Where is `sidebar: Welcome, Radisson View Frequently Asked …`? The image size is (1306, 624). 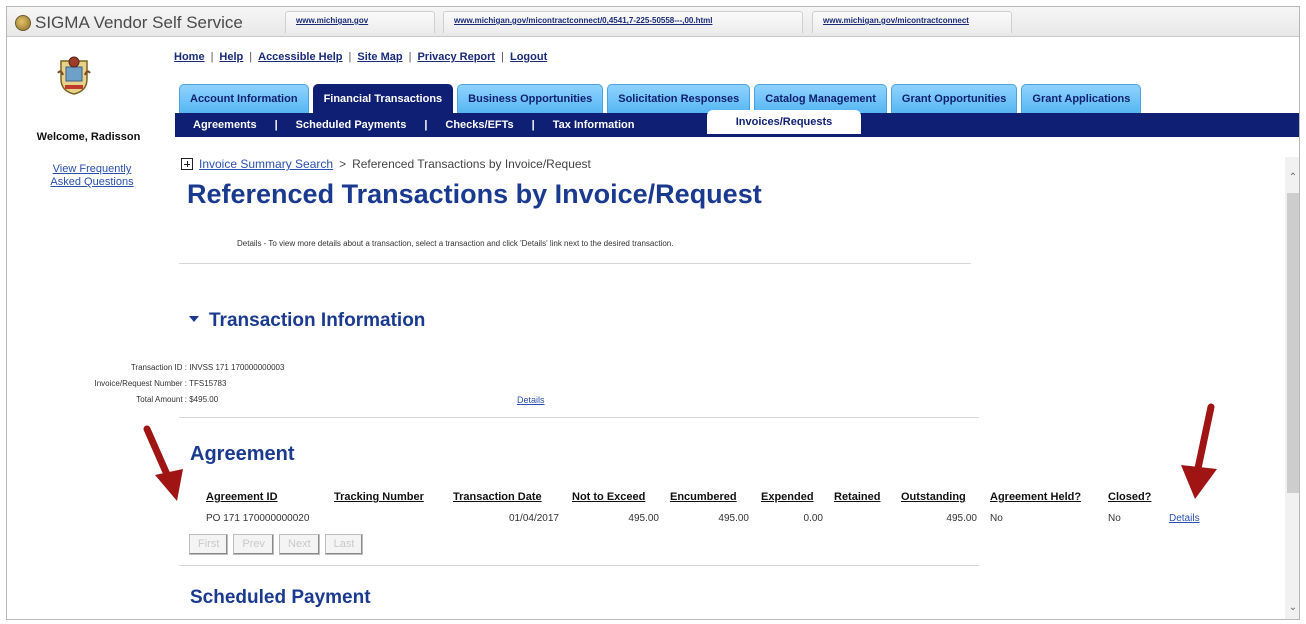
sidebar: Welcome, Radisson View Frequently Asked … is located at coordinates (88, 328).